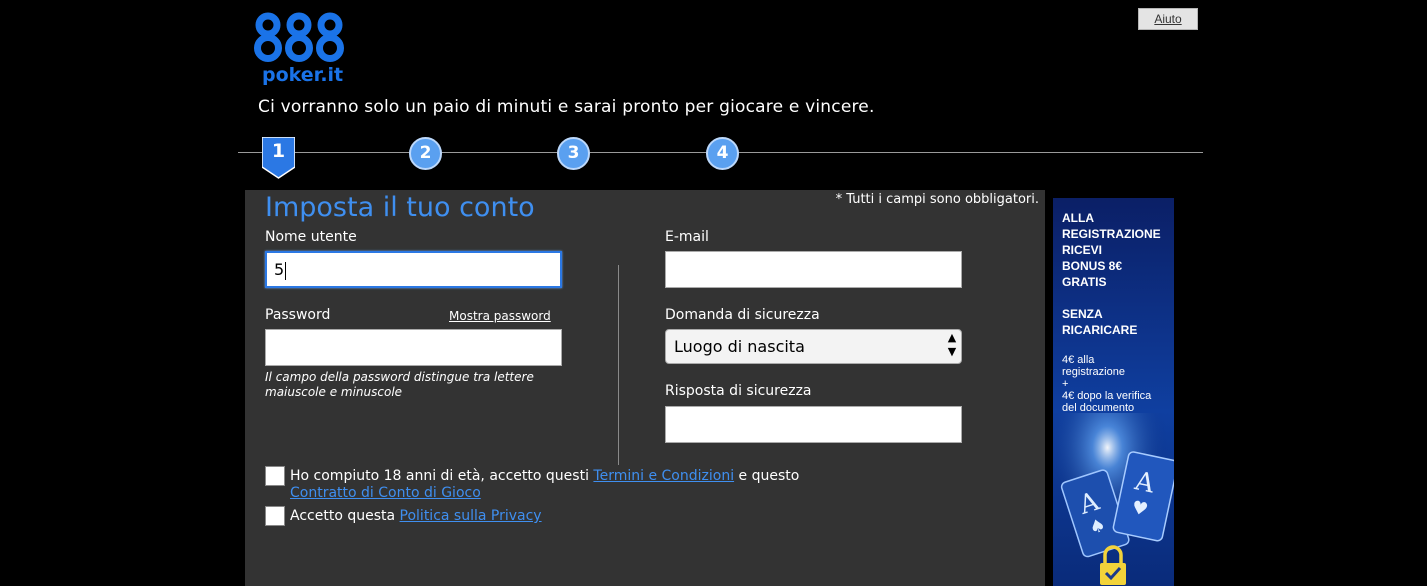  I want to click on show-password-link: Mostra password, so click(500, 316).